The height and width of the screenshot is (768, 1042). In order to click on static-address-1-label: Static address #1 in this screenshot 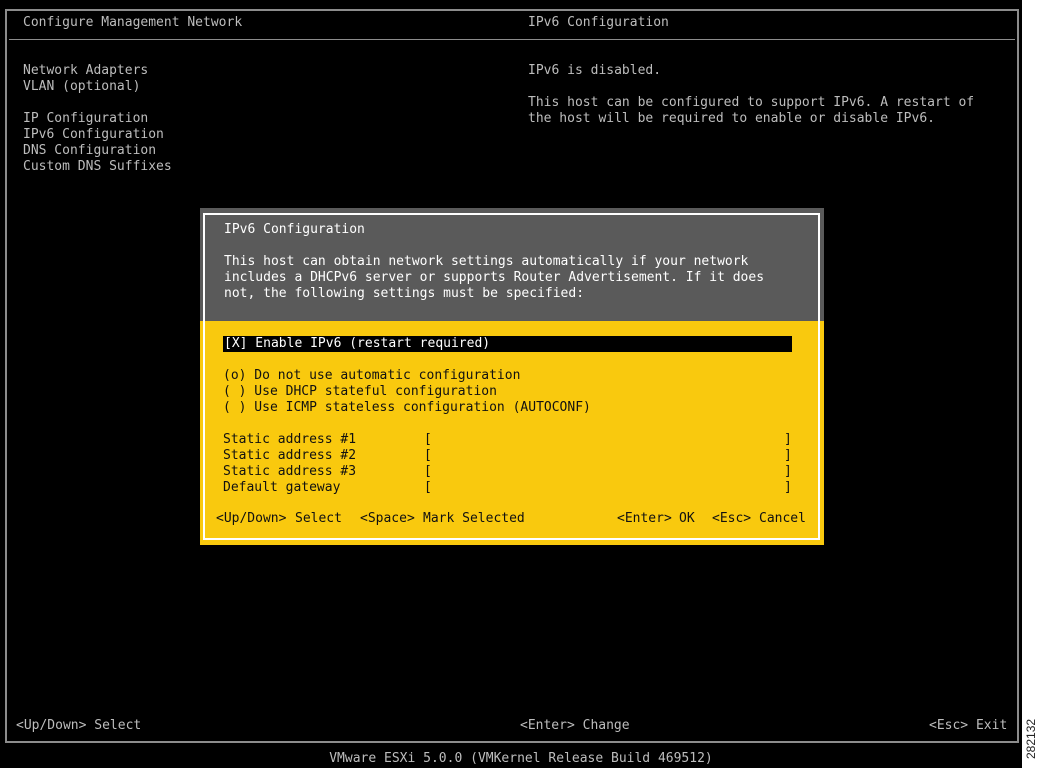, I will do `click(290, 439)`.